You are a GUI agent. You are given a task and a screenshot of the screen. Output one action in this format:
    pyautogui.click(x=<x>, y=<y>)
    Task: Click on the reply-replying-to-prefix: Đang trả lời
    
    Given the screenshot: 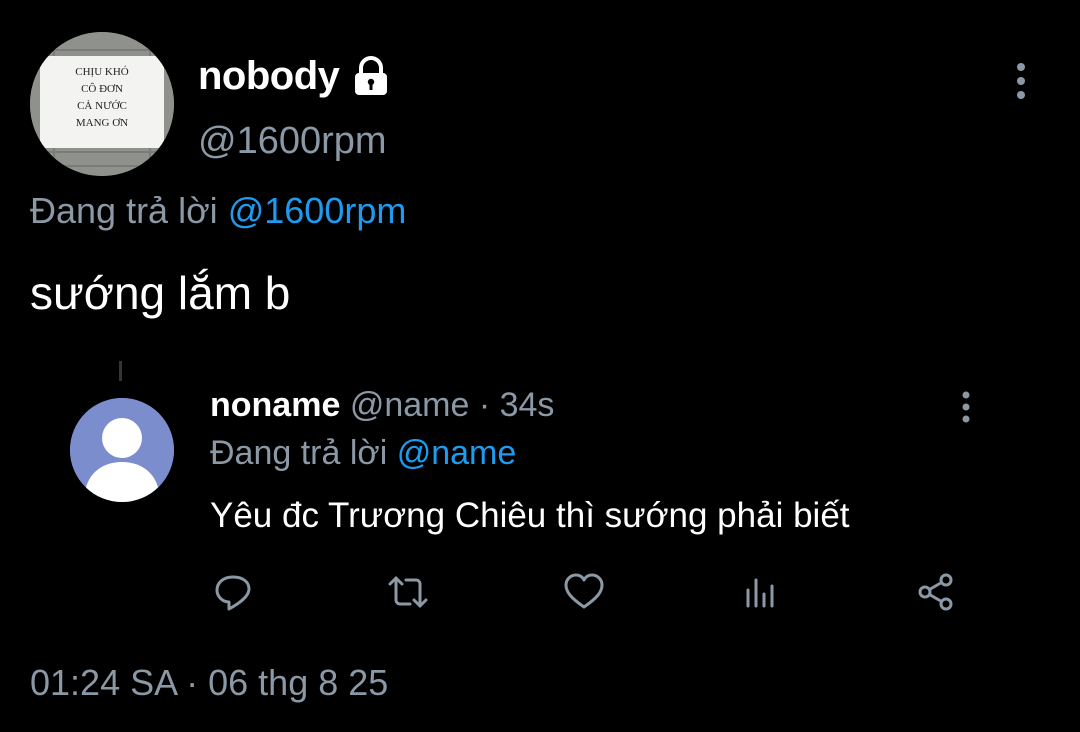 What is the action you would take?
    pyautogui.click(x=299, y=453)
    